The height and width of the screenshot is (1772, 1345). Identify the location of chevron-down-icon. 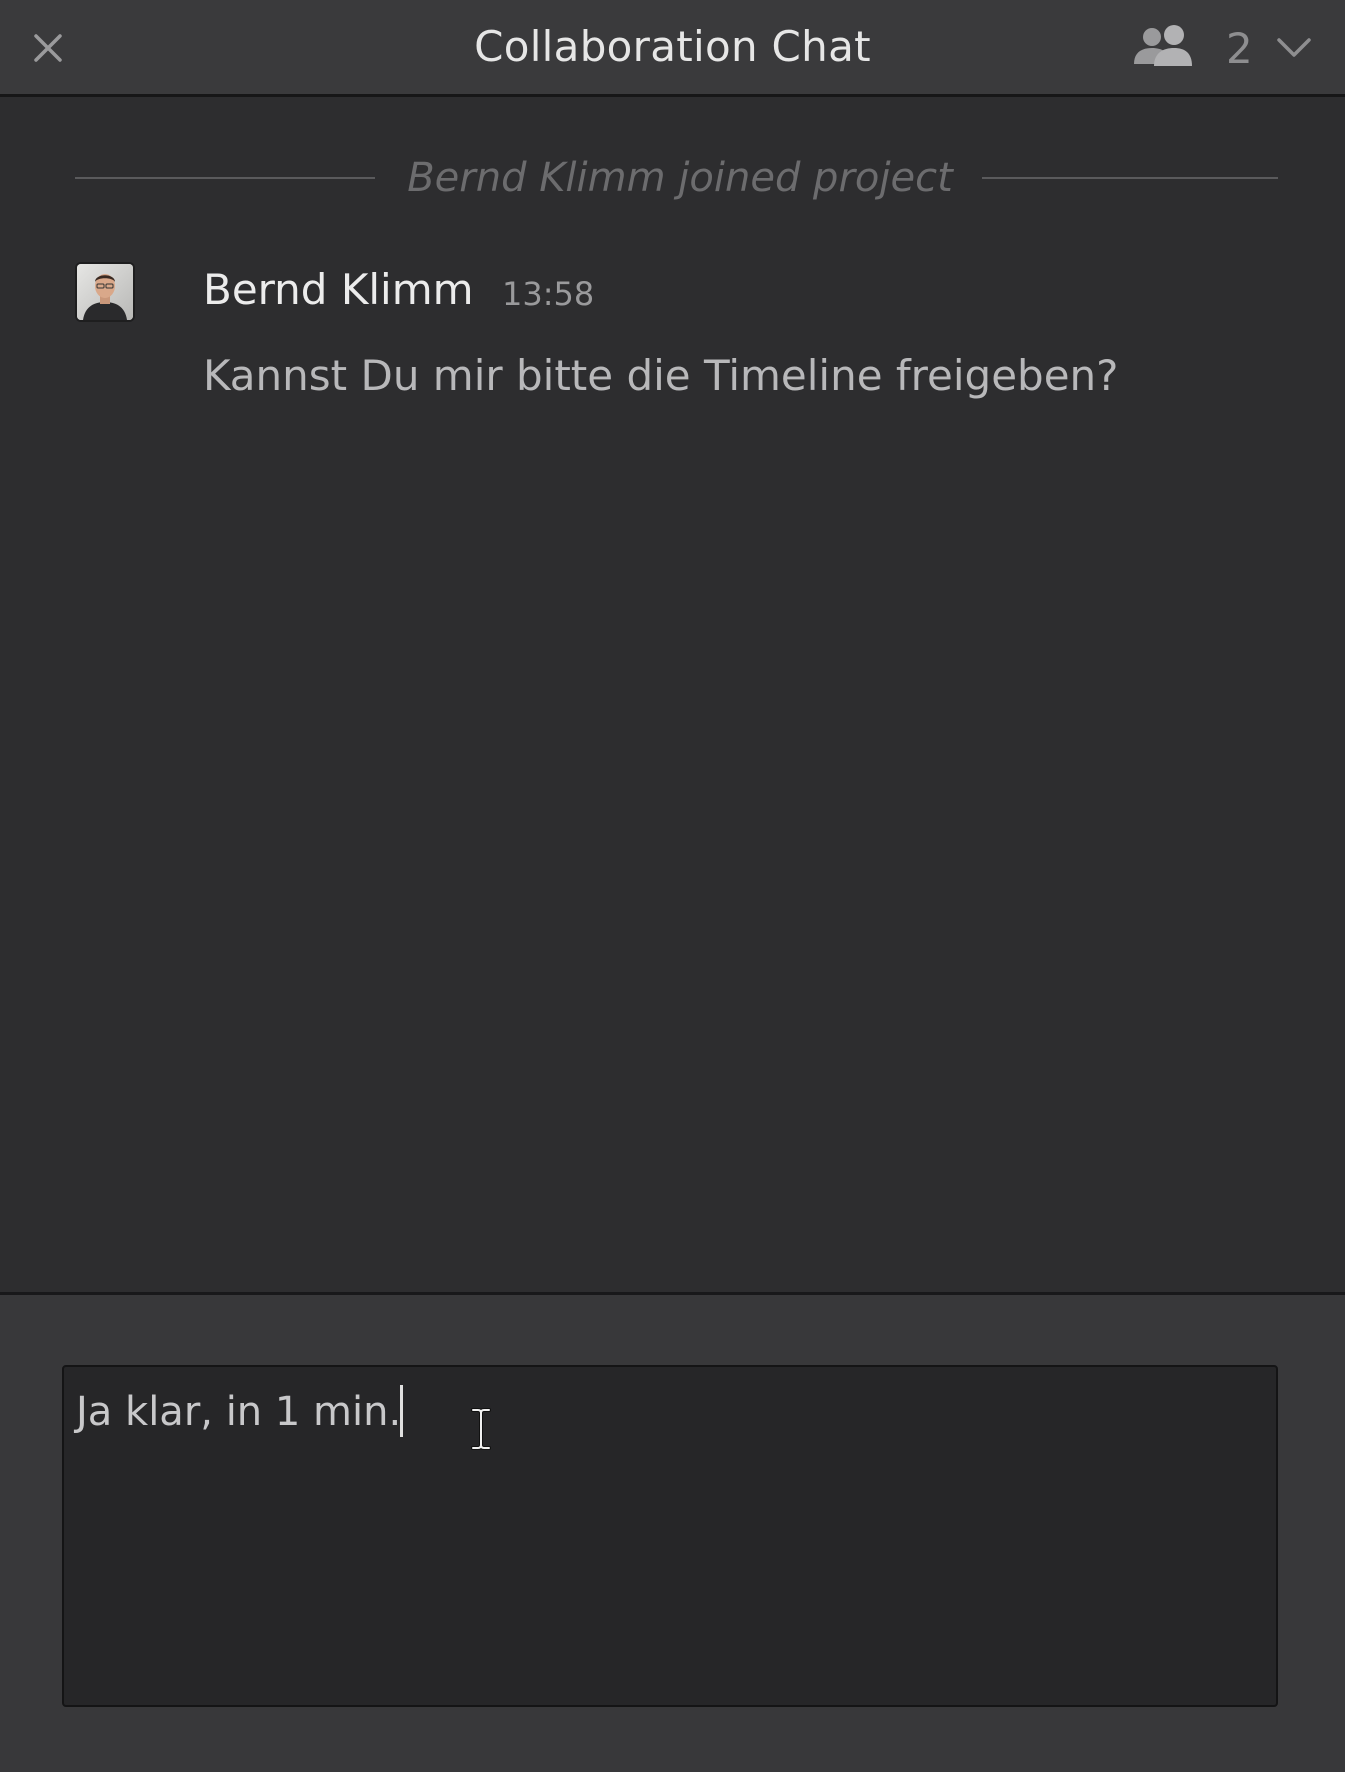
(1294, 47).